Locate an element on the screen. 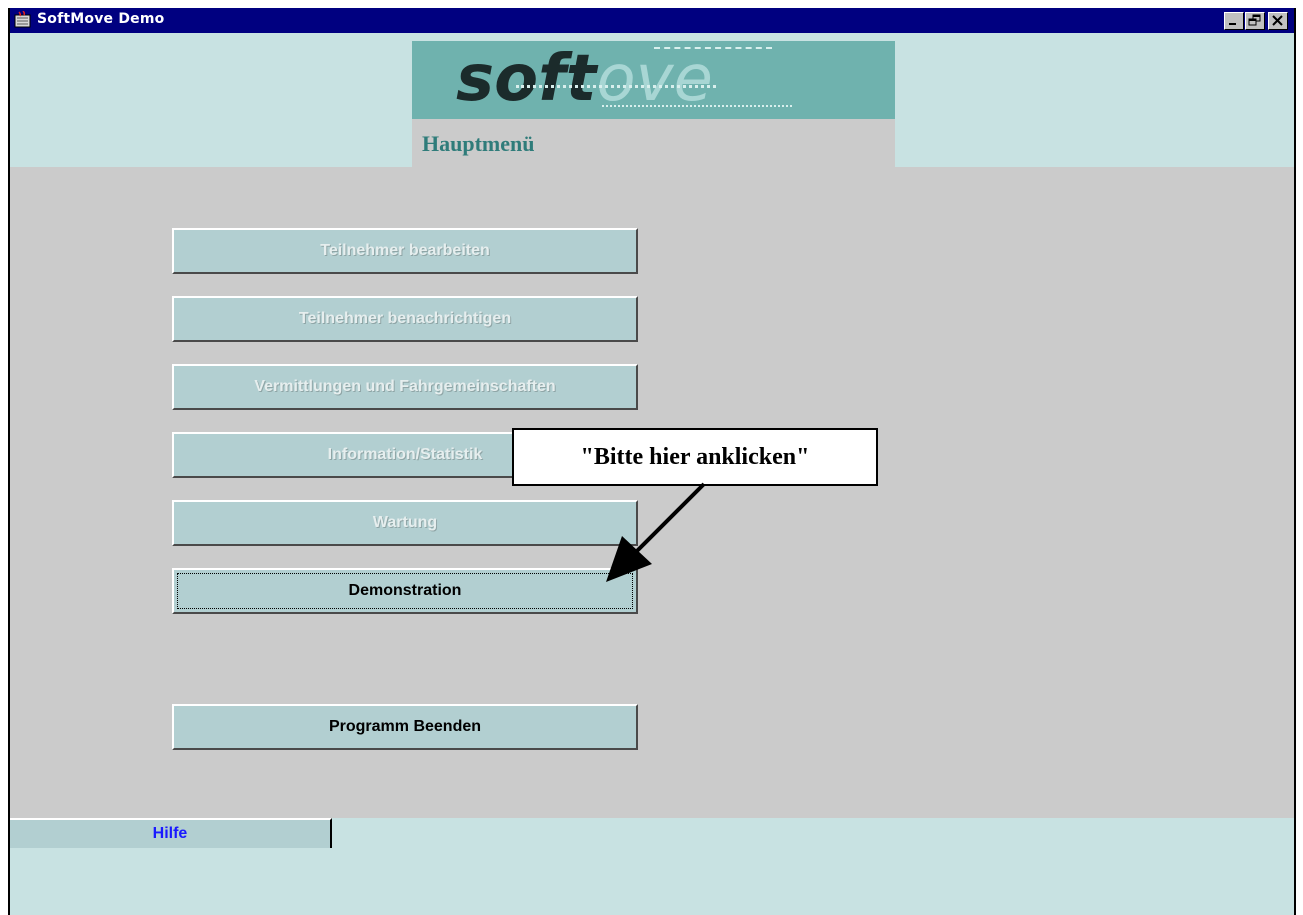 The image size is (1303, 915). footer-bar: Hilfe is located at coordinates (652, 866).